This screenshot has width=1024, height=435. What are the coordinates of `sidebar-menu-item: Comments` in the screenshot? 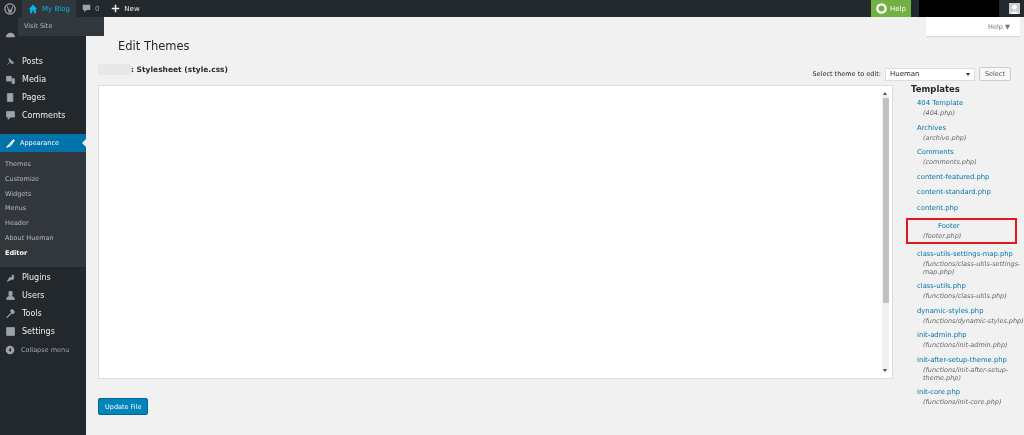 It's located at (43, 115).